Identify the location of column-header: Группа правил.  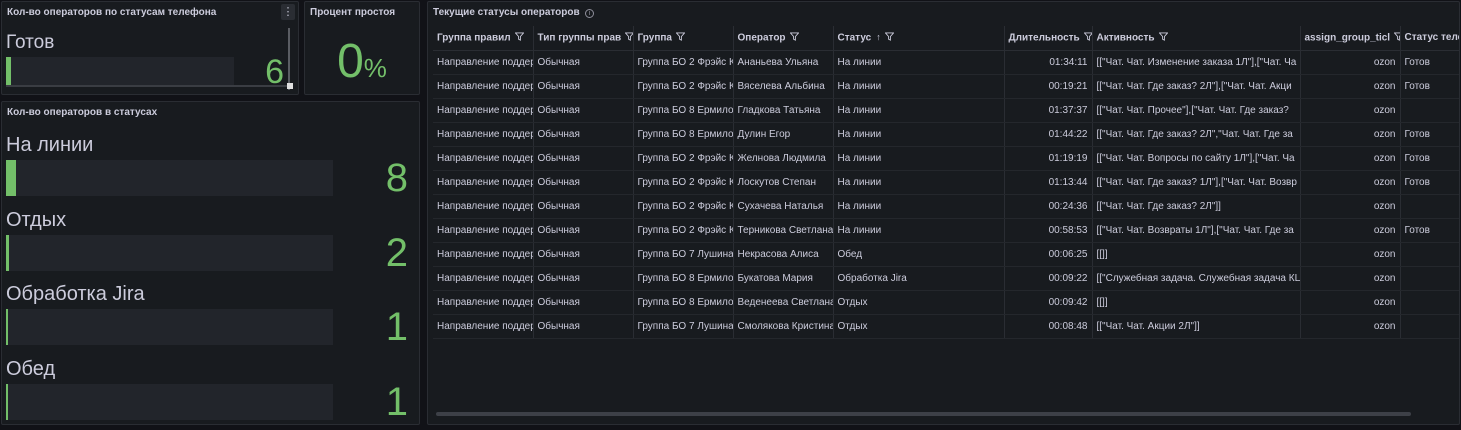
(483, 38).